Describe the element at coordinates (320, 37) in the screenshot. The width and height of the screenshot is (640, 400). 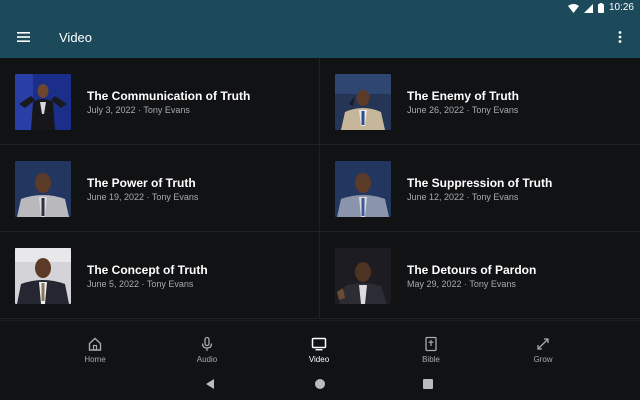
I see `app-bar: Video` at that location.